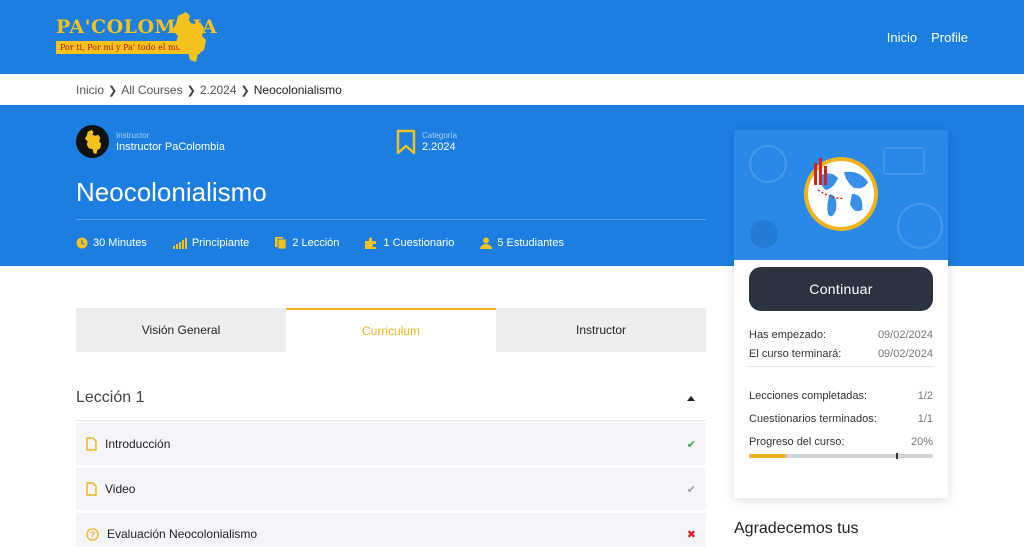 The height and width of the screenshot is (547, 1024). What do you see at coordinates (297, 90) in the screenshot?
I see `breadcrumb-current: Neocolonialismo` at bounding box center [297, 90].